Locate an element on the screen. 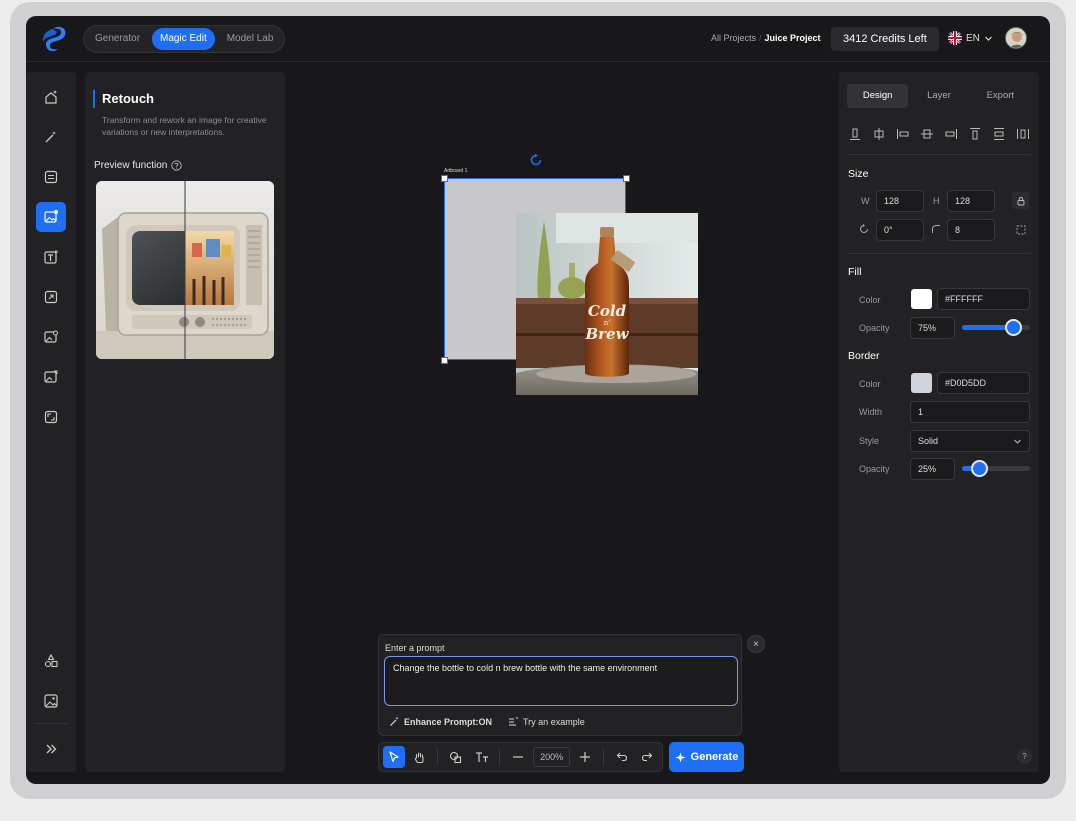 The width and height of the screenshot is (1076, 821). border-color-label: Color is located at coordinates (870, 384).